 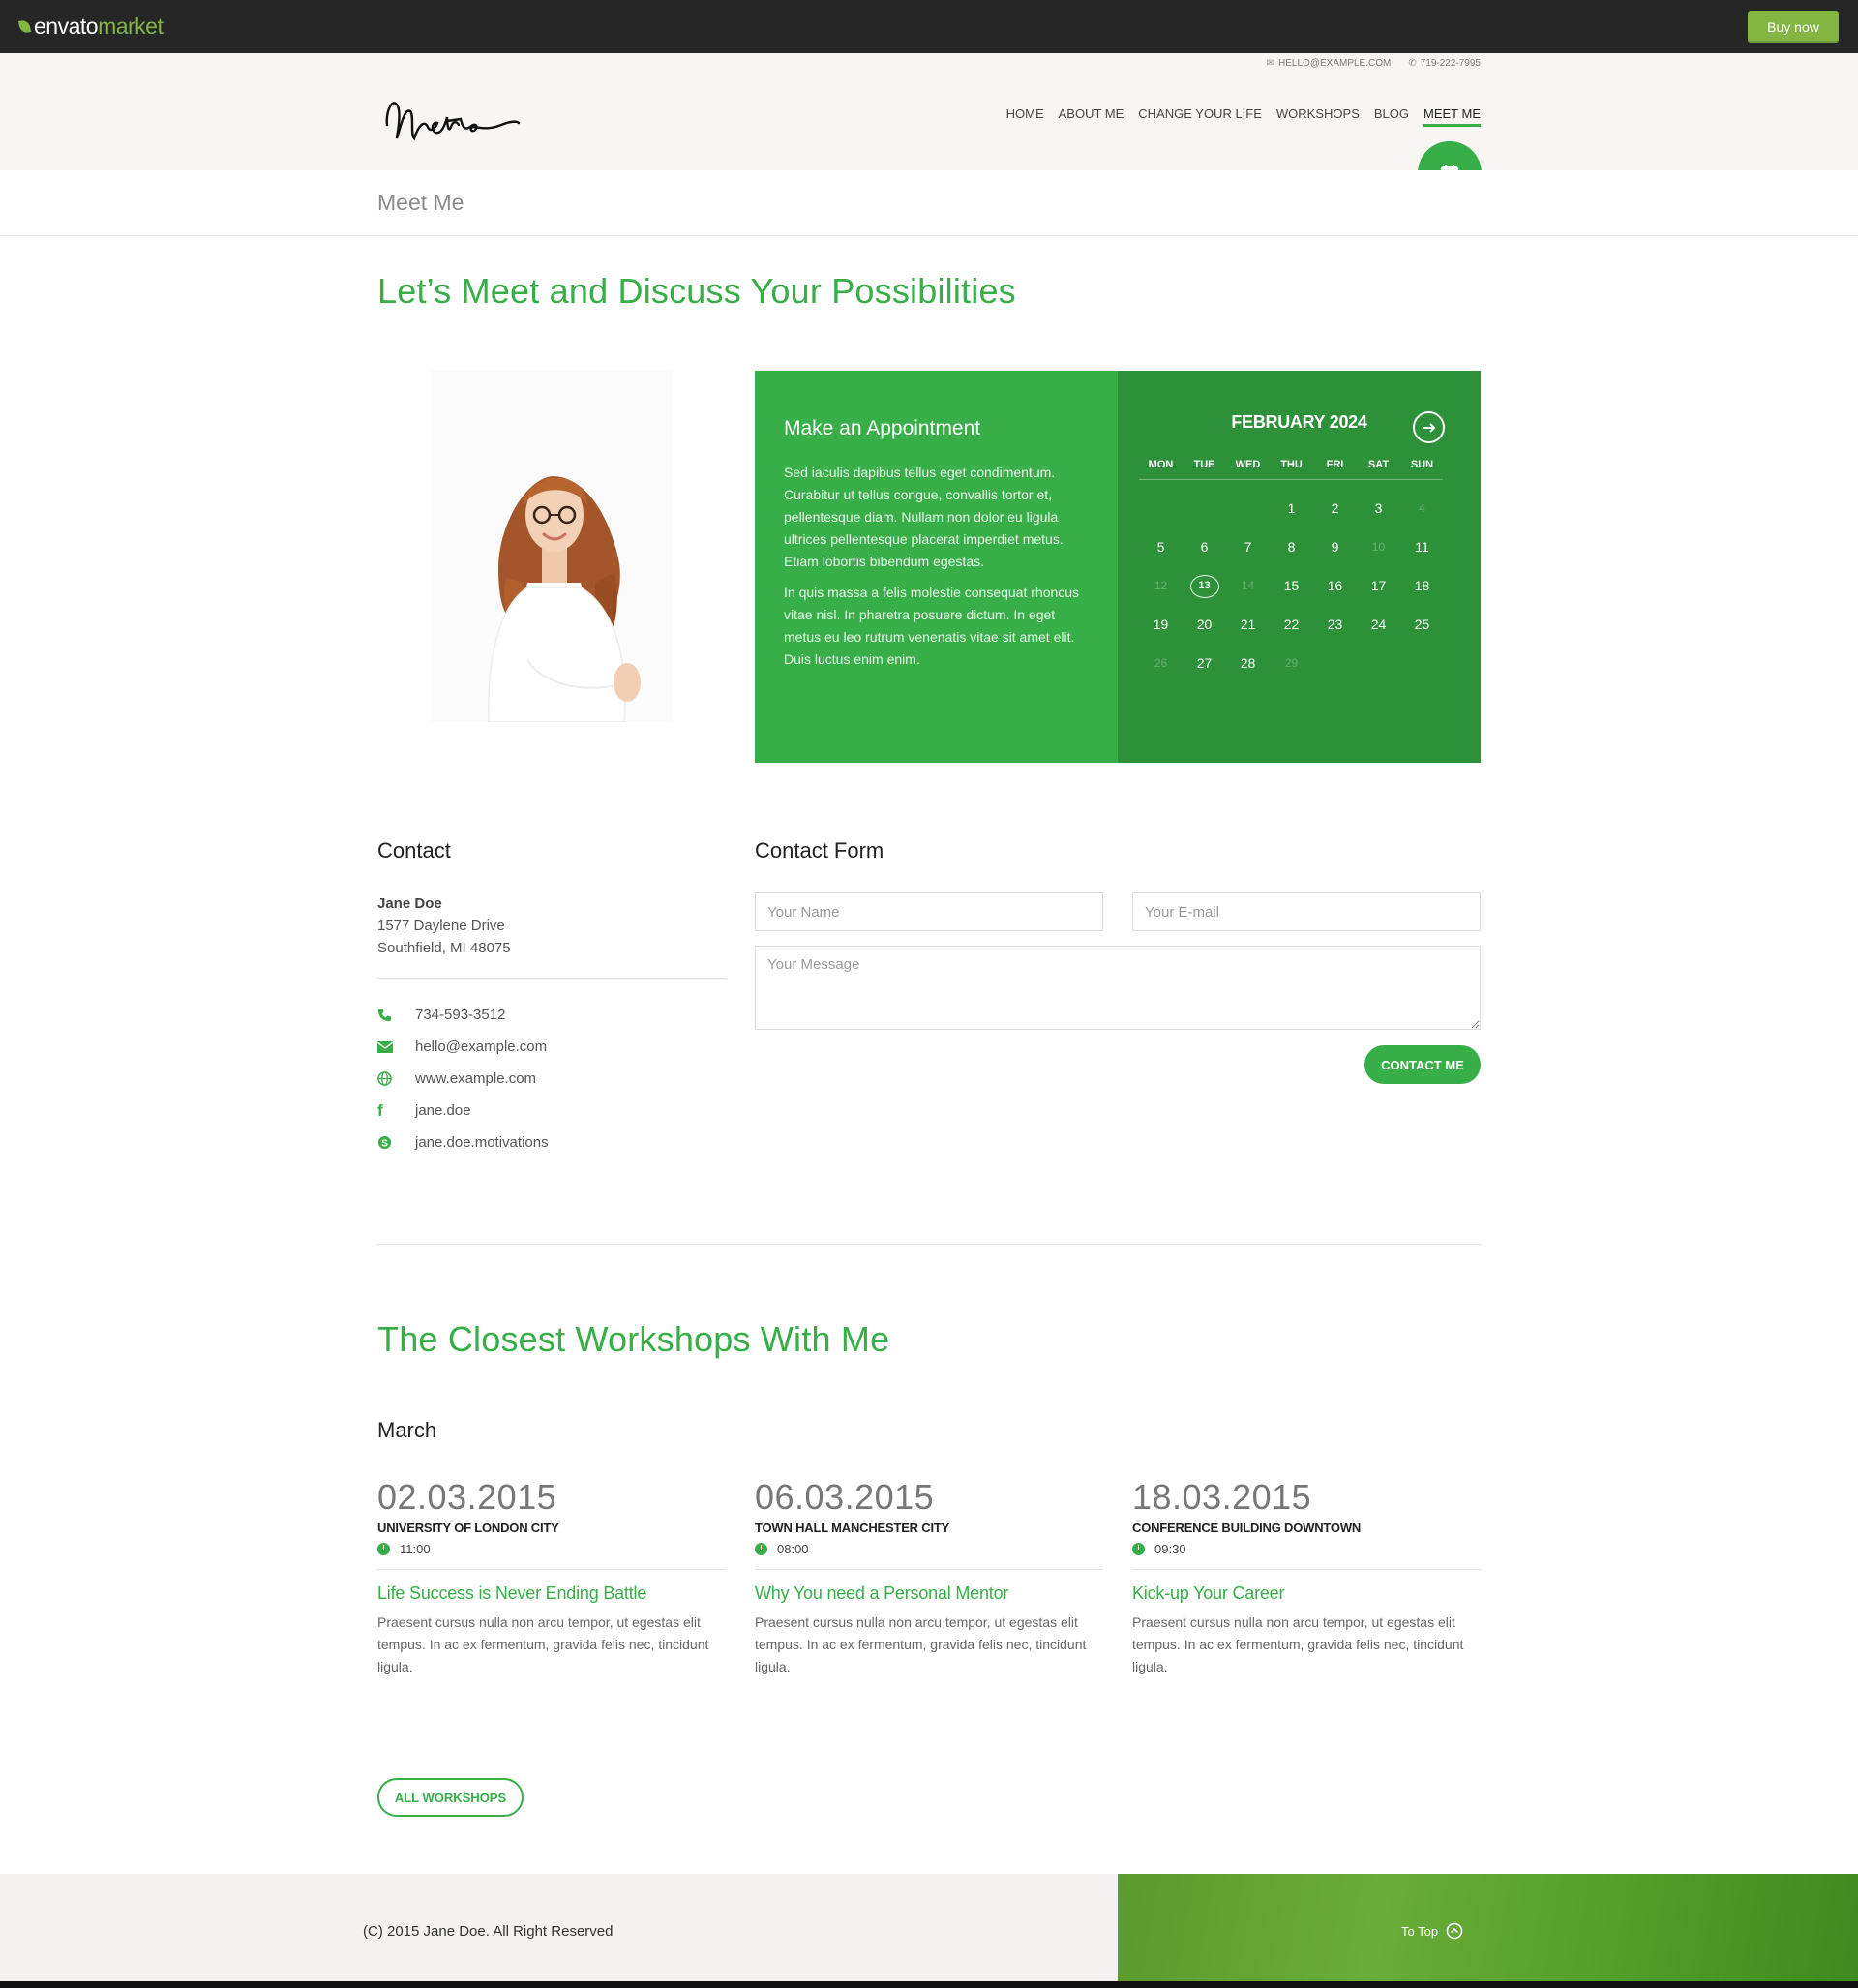 What do you see at coordinates (396, 1078) in the screenshot?
I see `globe-icon` at bounding box center [396, 1078].